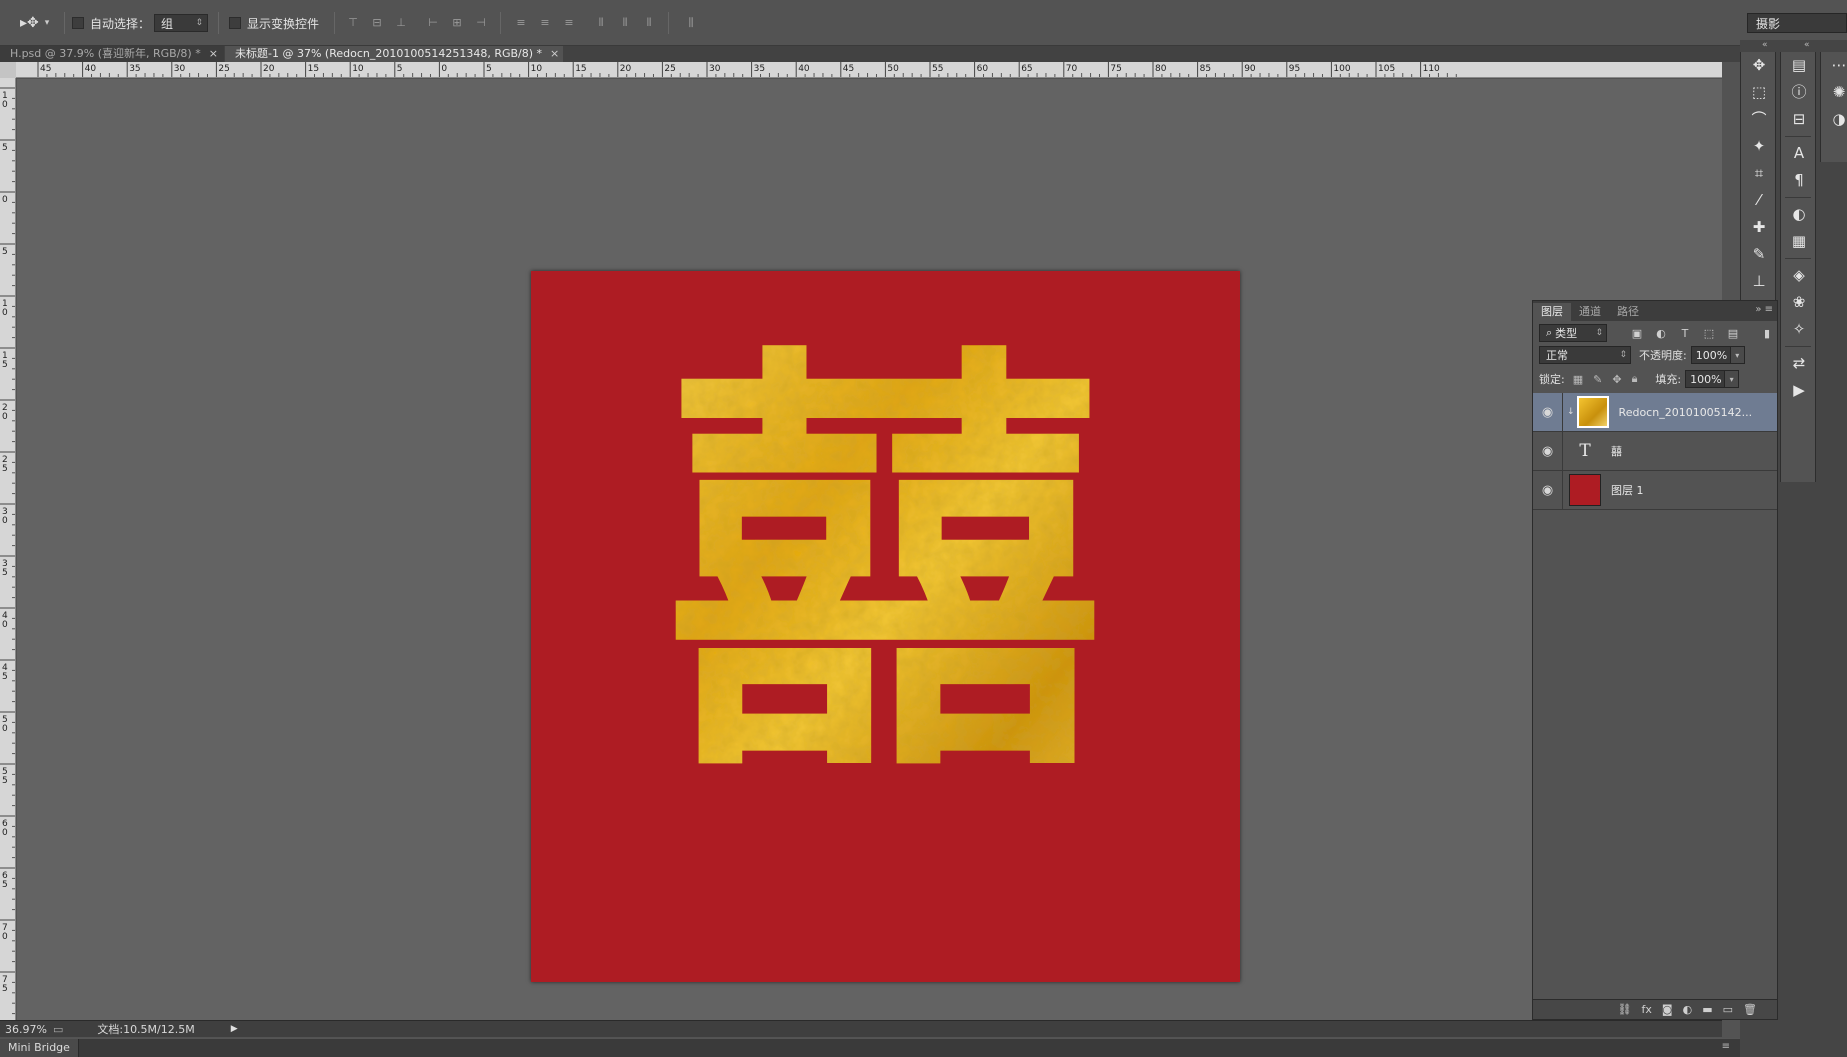 The image size is (1847, 1057). What do you see at coordinates (234, 1029) in the screenshot?
I see `status-menu-arrow-icon: ▶` at bounding box center [234, 1029].